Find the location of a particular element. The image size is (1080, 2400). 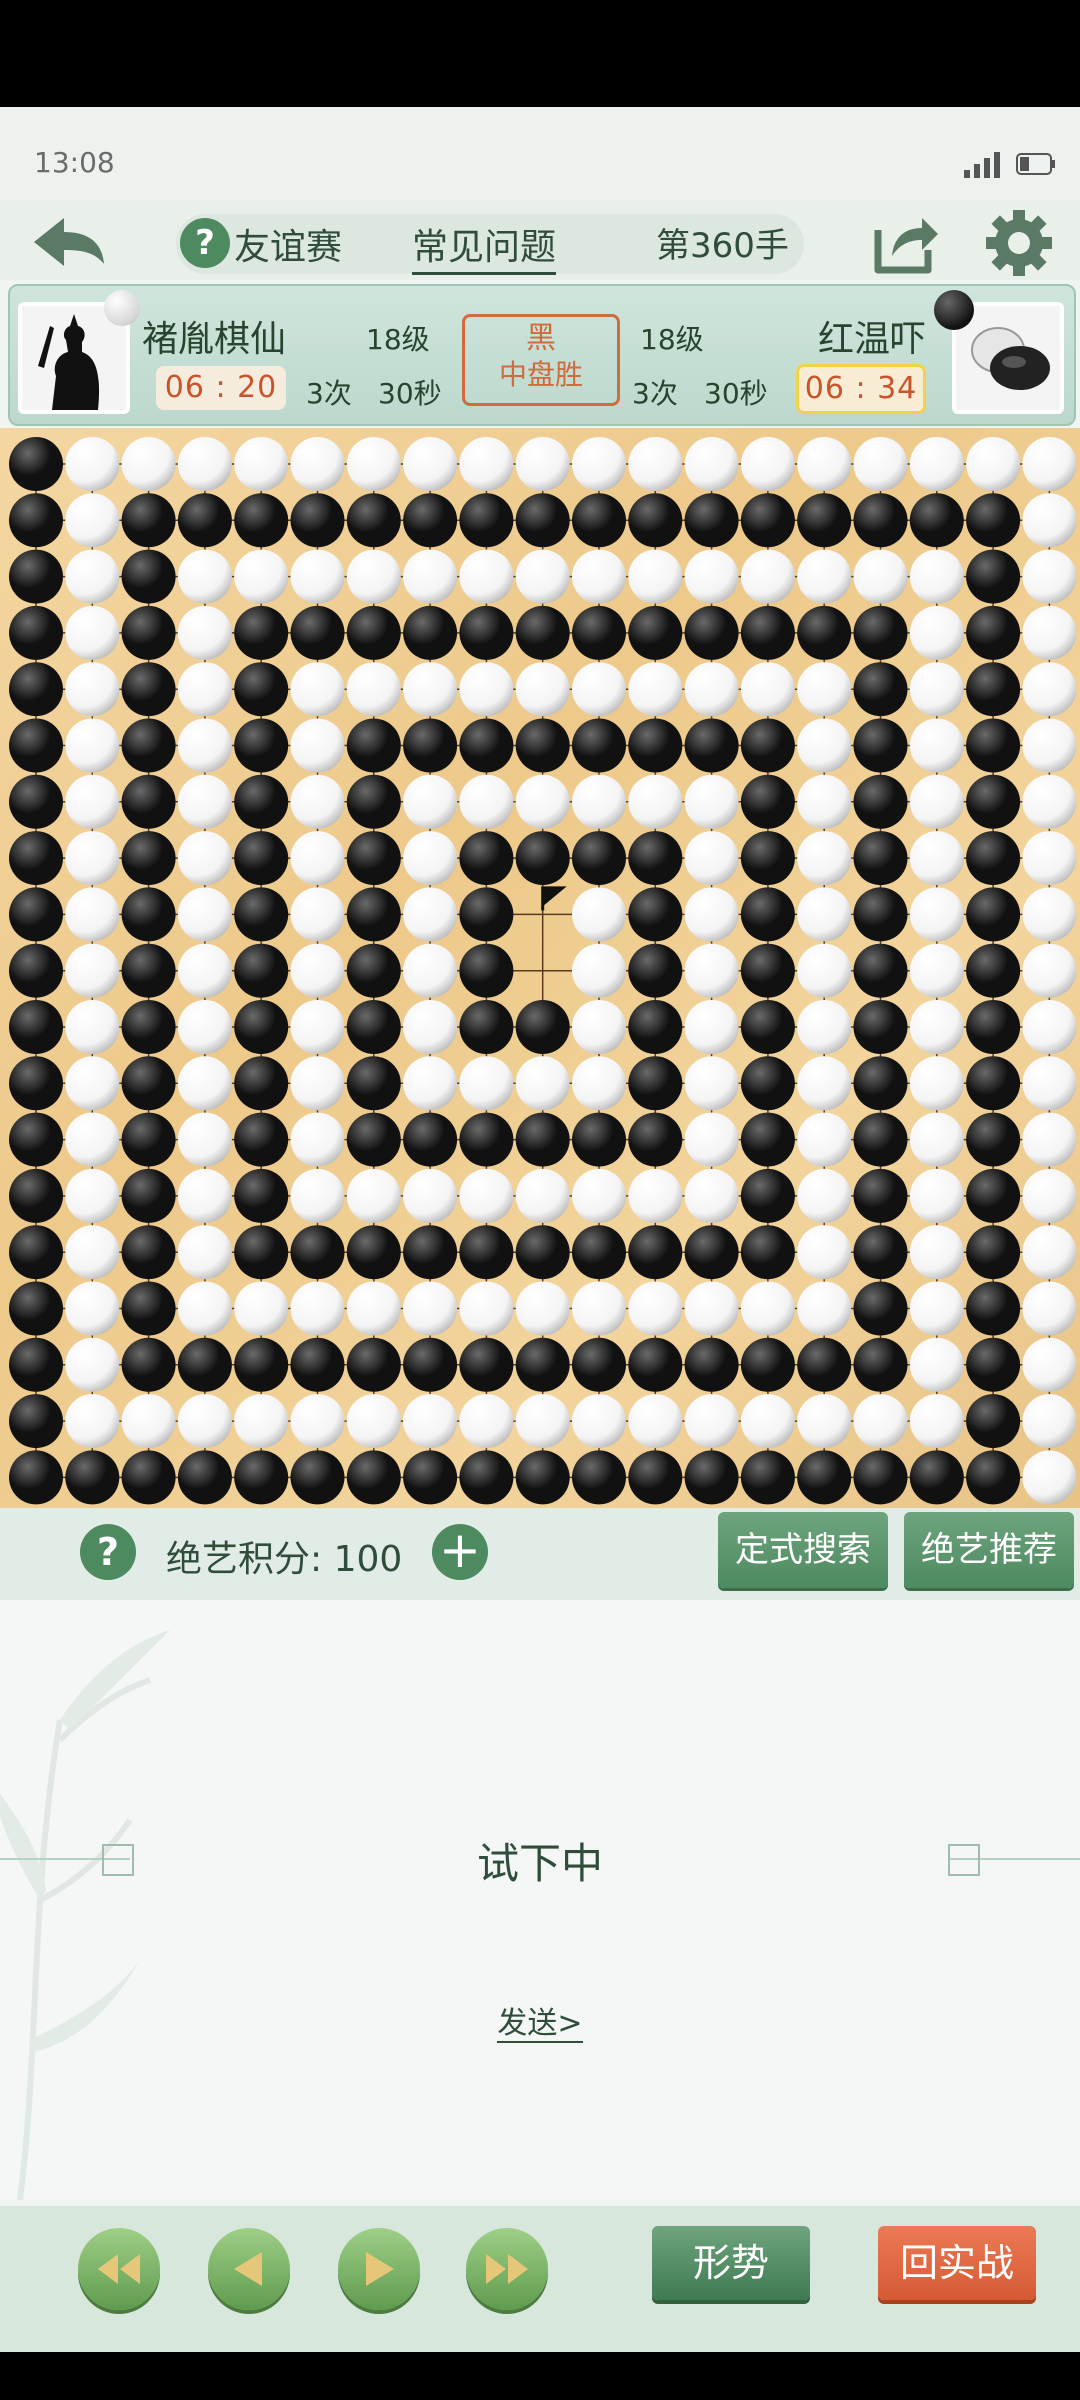

white-player-clock: 06 : 34 is located at coordinates (861, 389).